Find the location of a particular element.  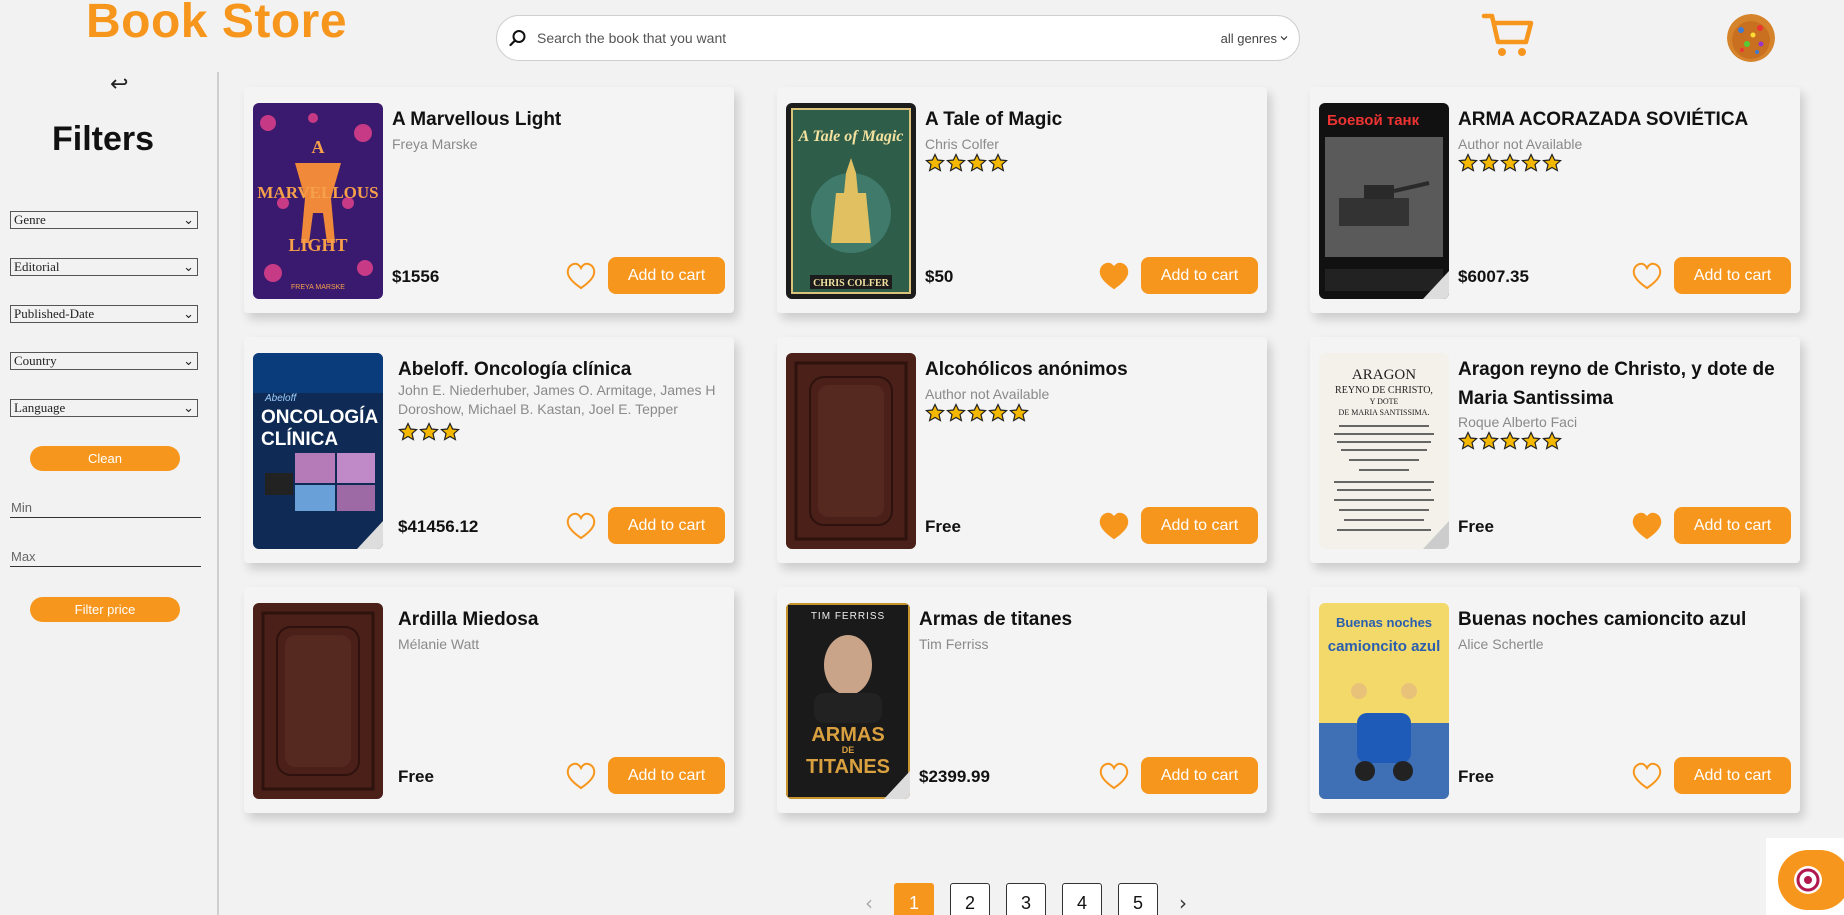

page-button-5: 5 is located at coordinates (1138, 899).